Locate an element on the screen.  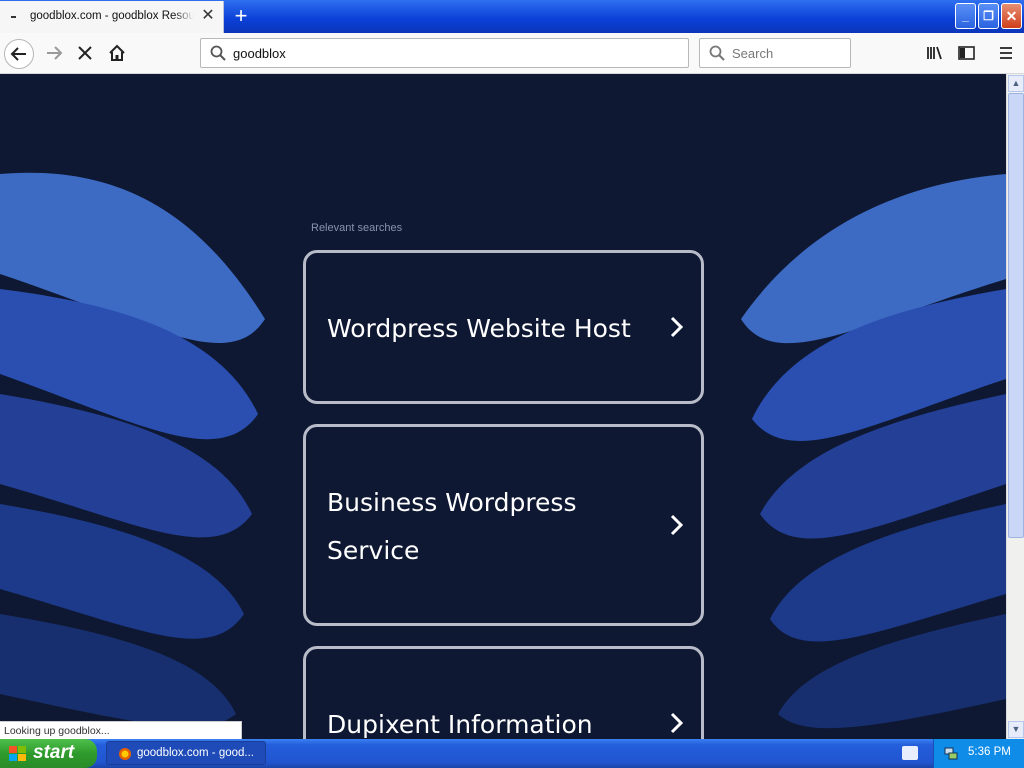
minimize-button: _ is located at coordinates (965, 16).